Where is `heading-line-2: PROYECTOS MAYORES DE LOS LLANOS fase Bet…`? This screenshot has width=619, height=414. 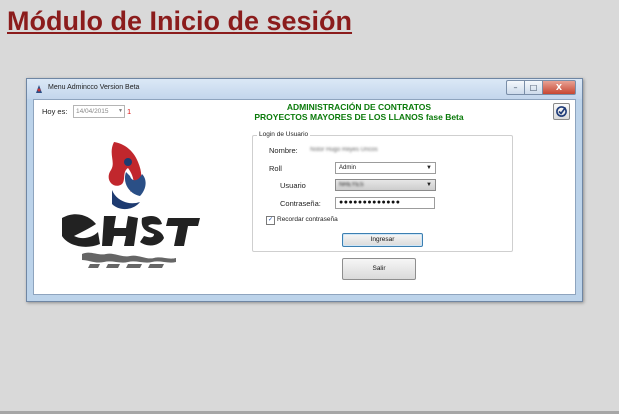
heading-line-2: PROYECTOS MAYORES DE LOS LLANOS fase Bet… is located at coordinates (359, 117).